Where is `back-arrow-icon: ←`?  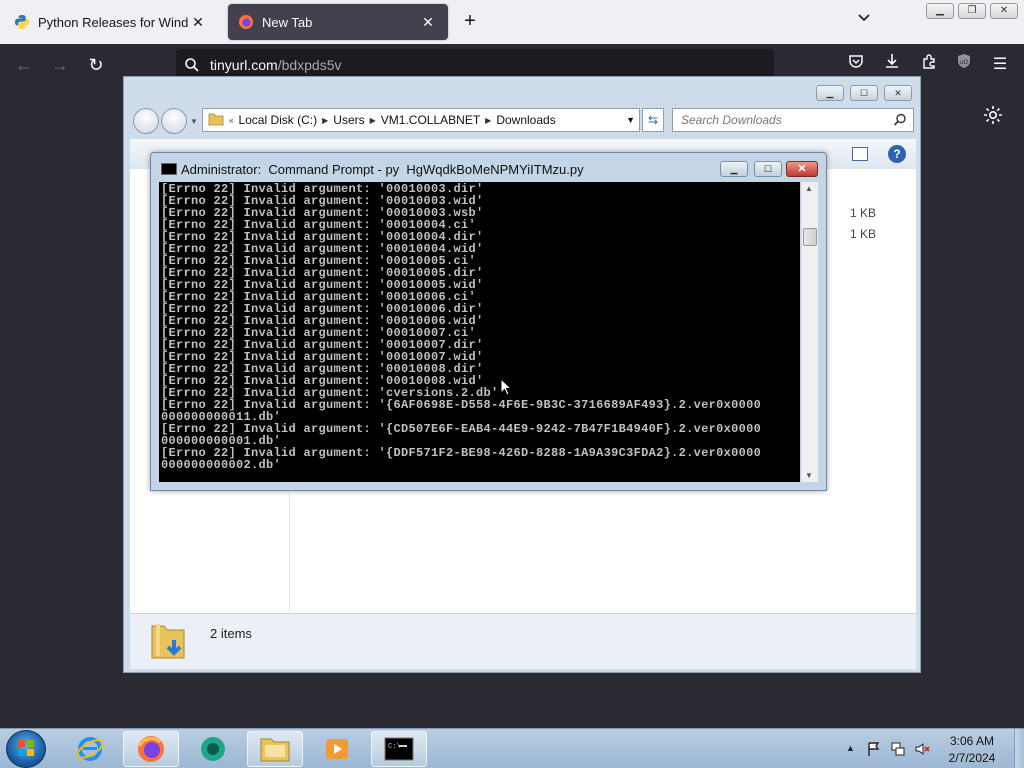 back-arrow-icon: ← is located at coordinates (24, 65).